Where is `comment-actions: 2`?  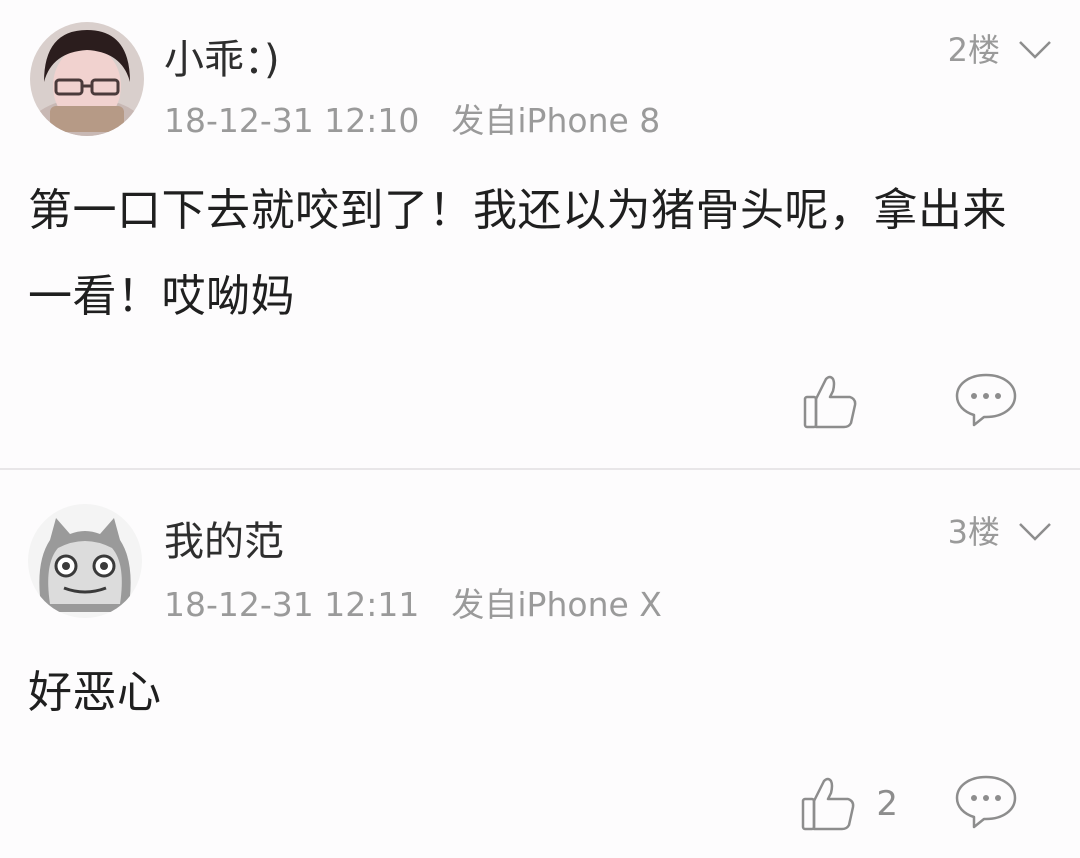 comment-actions: 2 is located at coordinates (909, 804).